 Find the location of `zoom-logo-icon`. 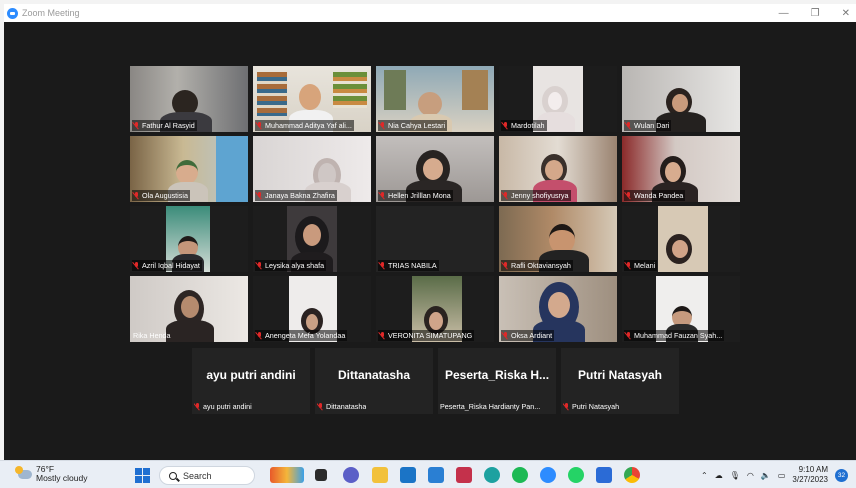

zoom-logo-icon is located at coordinates (12, 13).